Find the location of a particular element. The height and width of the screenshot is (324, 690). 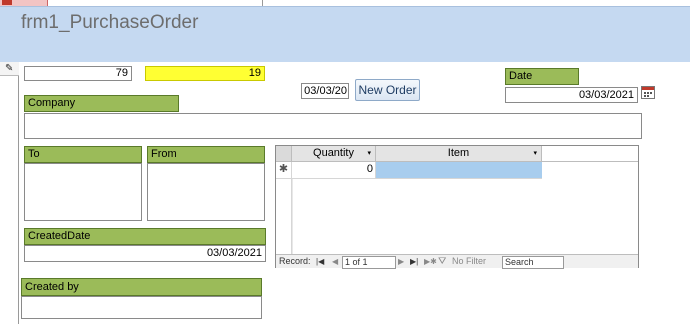

created-by-label: Created by is located at coordinates (141, 287).